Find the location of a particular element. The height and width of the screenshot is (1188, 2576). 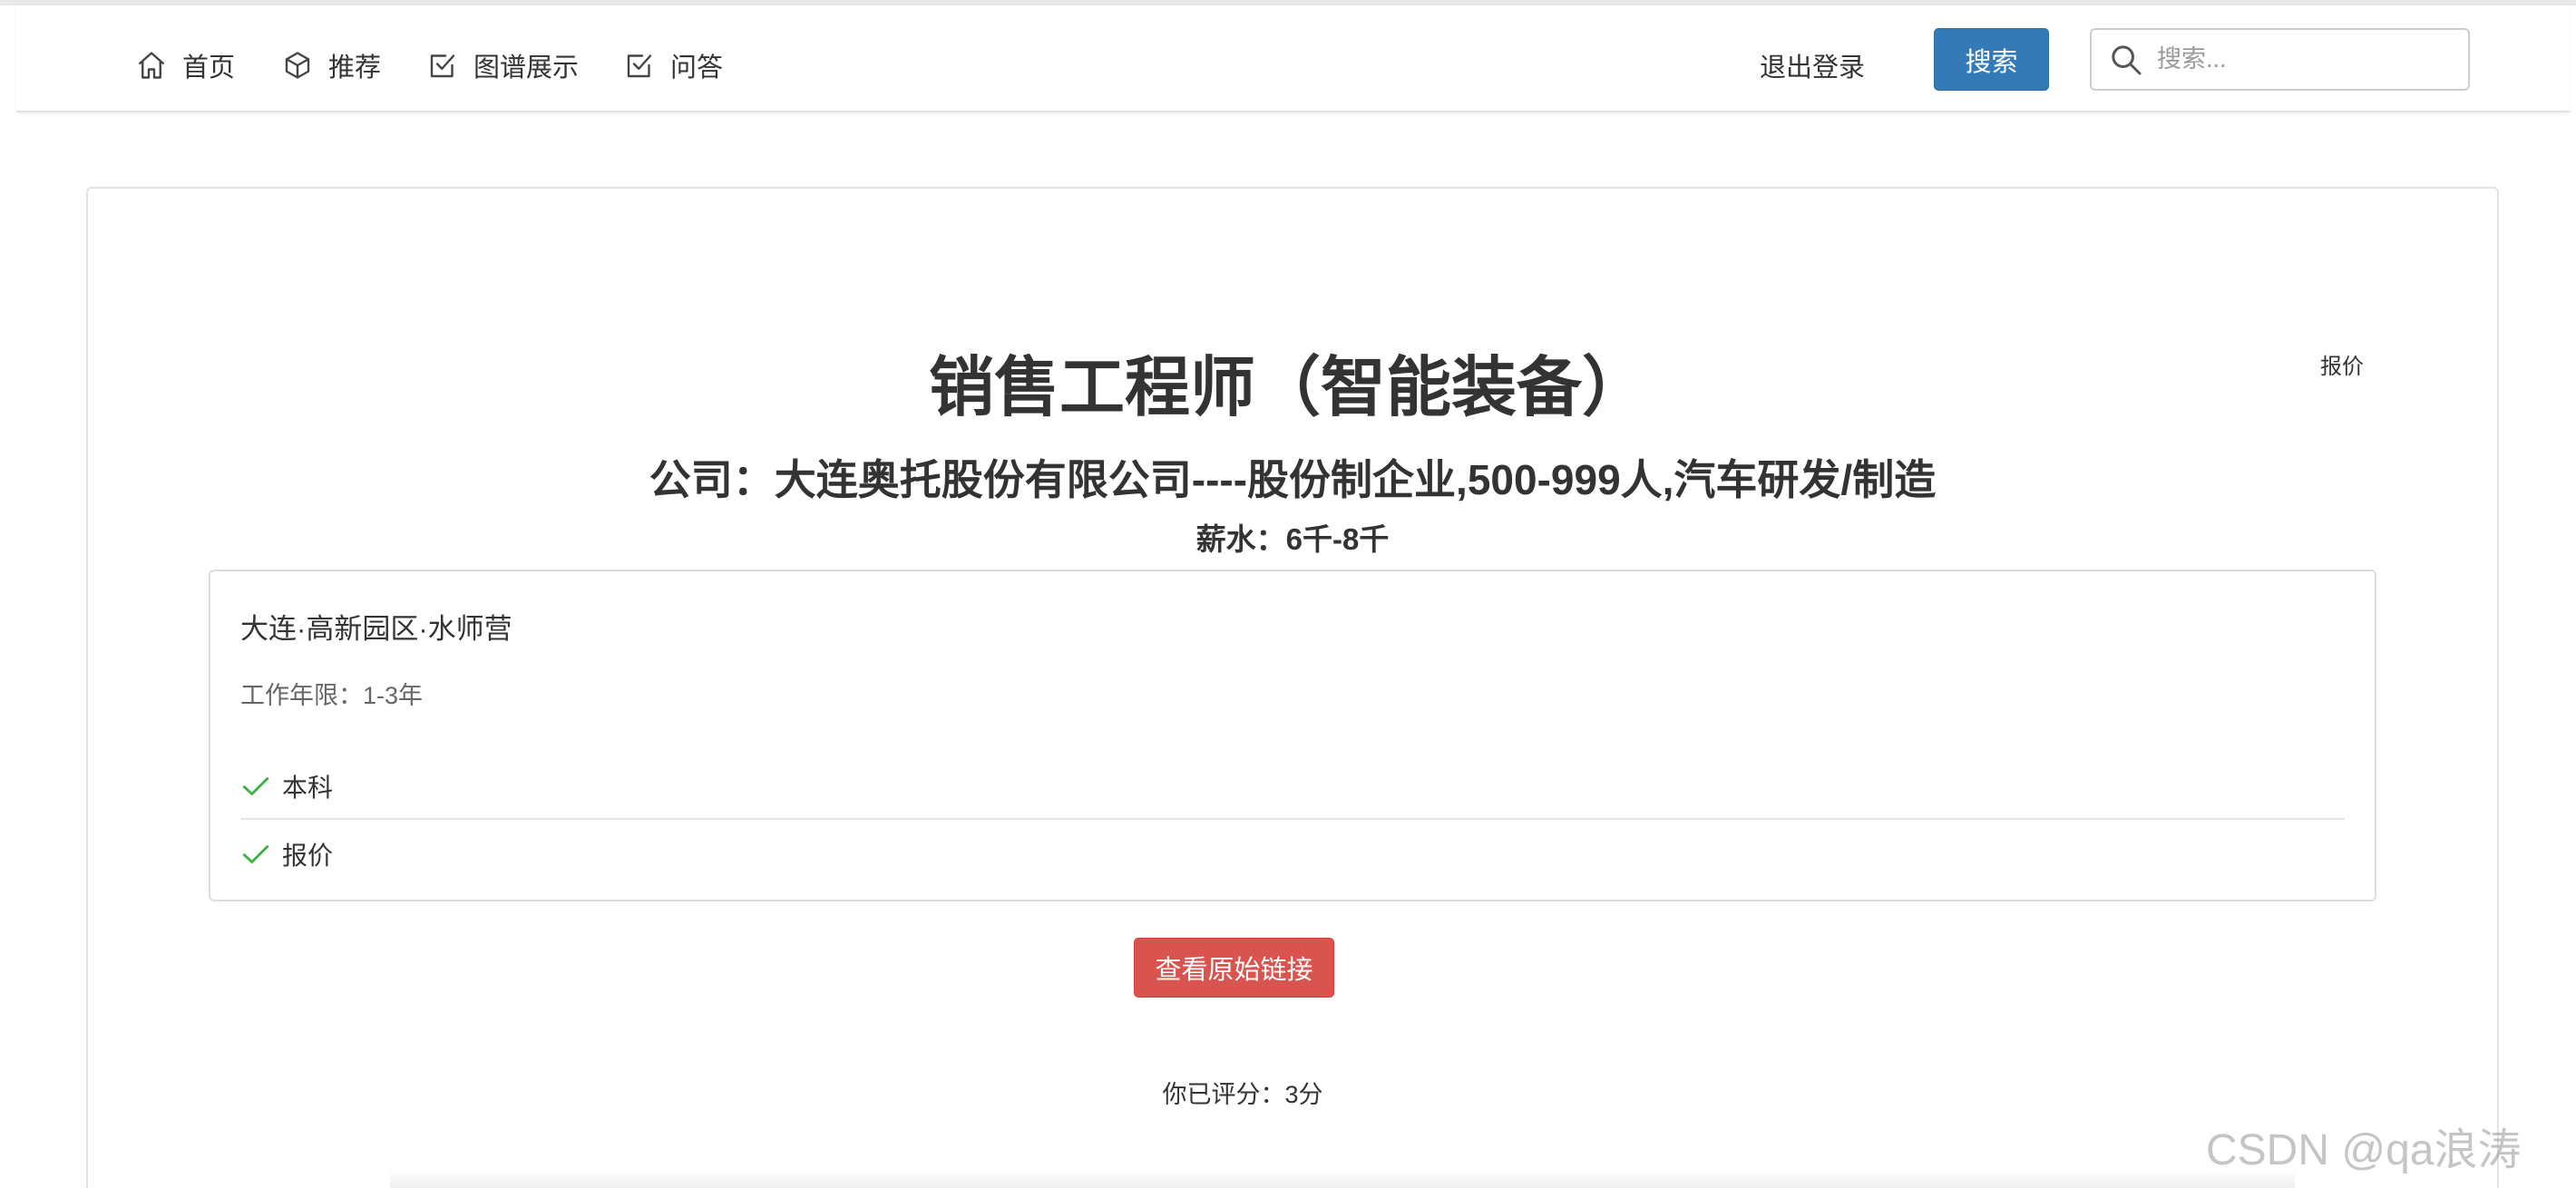

search-button: 搜索 is located at coordinates (1991, 59).